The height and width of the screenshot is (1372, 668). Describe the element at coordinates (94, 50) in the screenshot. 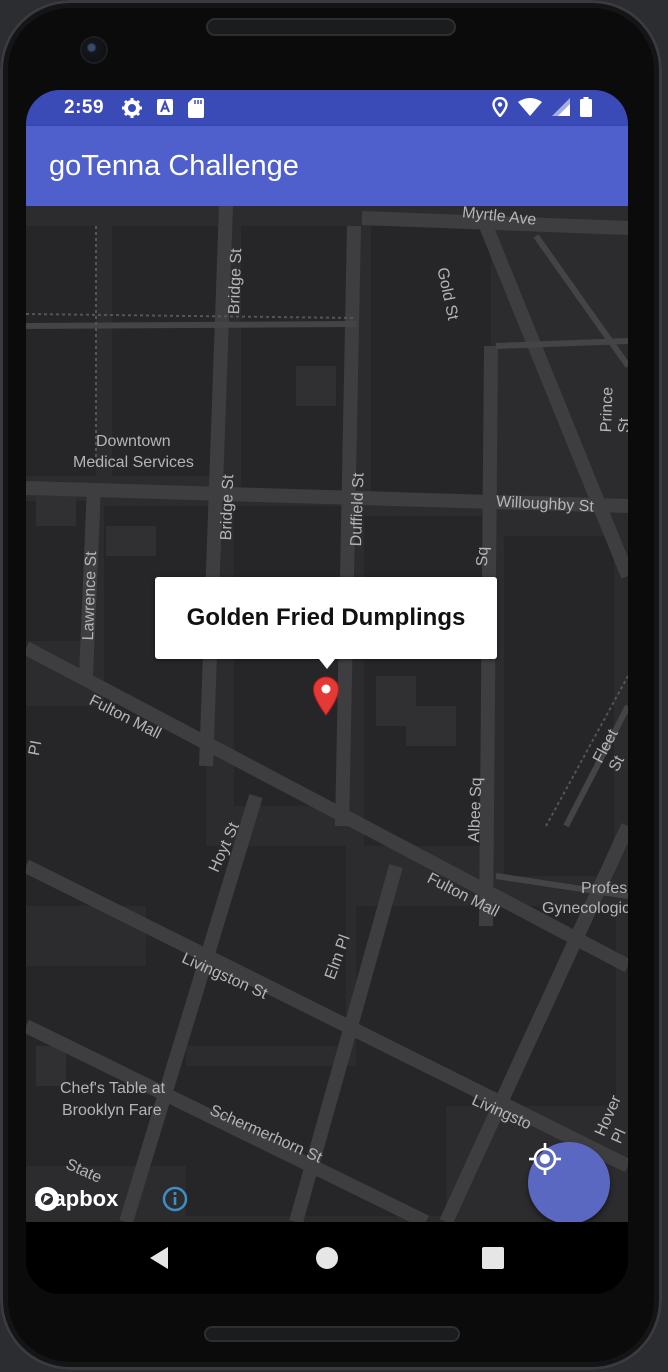

I see `front-camera` at that location.